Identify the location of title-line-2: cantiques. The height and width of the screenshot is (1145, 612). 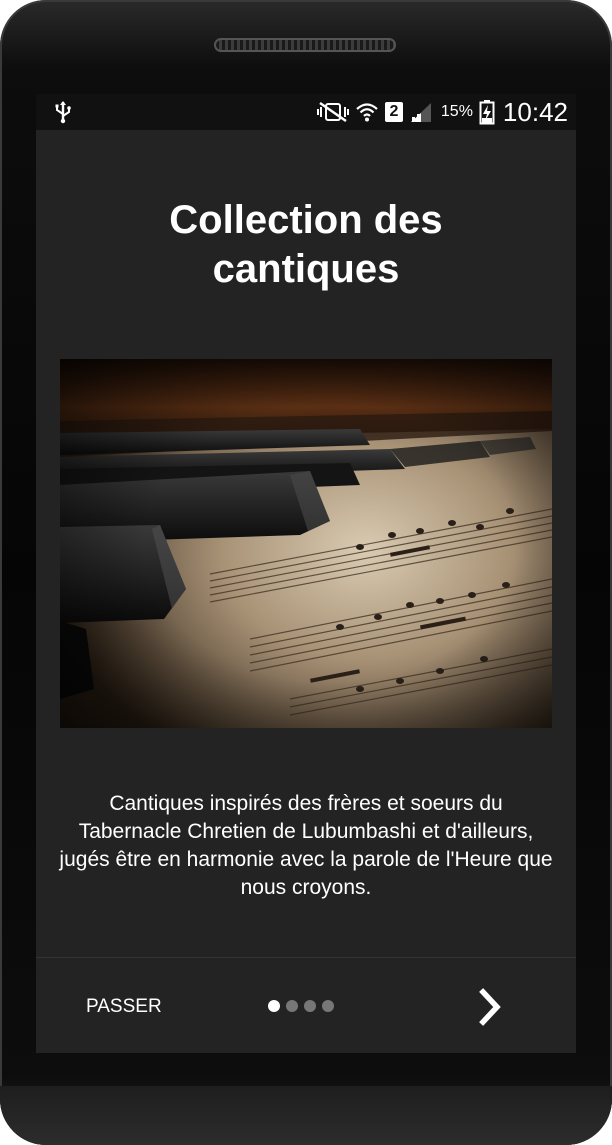
(306, 269).